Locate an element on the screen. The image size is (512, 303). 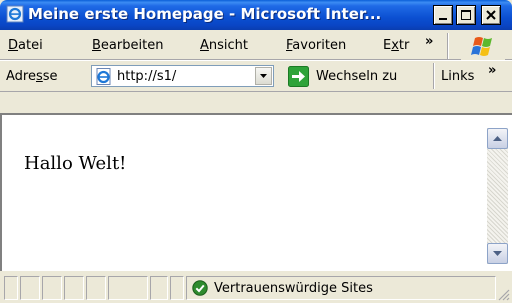
status-bar: Vertrauenswürdige Sites is located at coordinates (256, 287).